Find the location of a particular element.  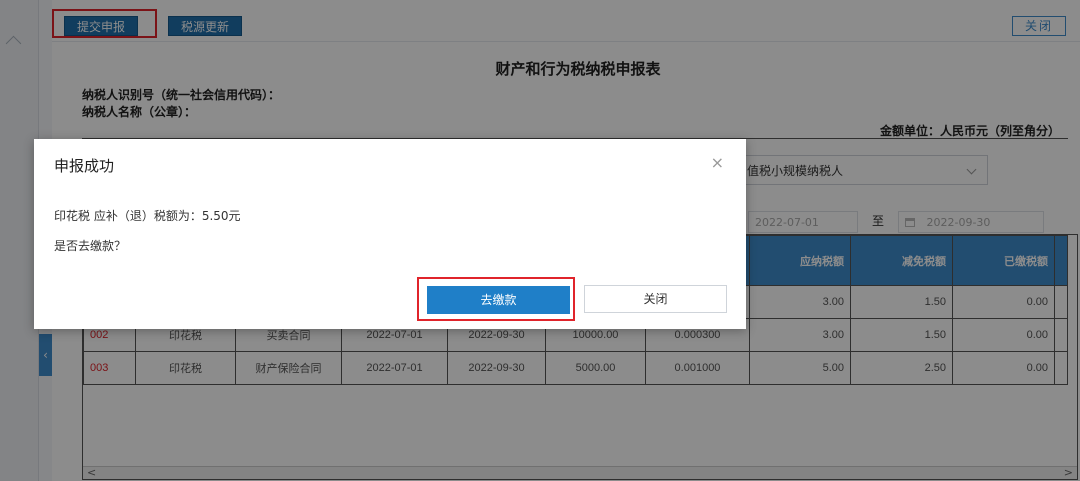

close-icon: × is located at coordinates (717, 162).